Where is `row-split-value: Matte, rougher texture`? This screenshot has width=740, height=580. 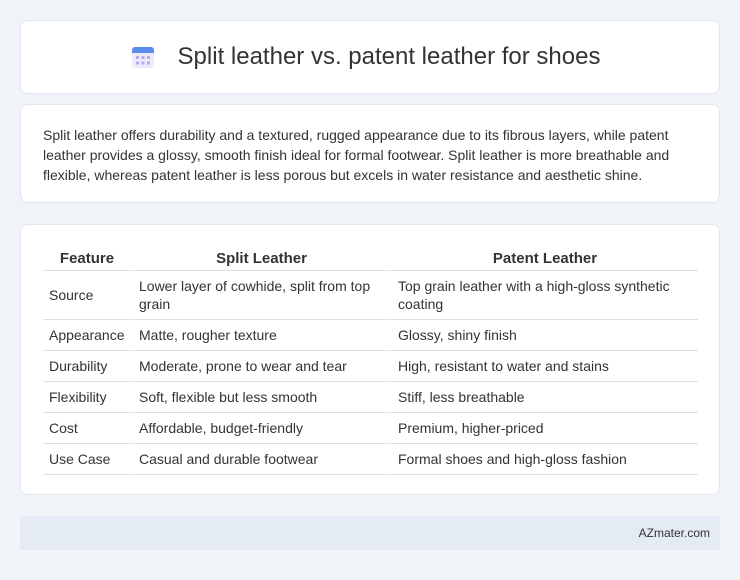
row-split-value: Matte, rougher texture is located at coordinates (260, 335).